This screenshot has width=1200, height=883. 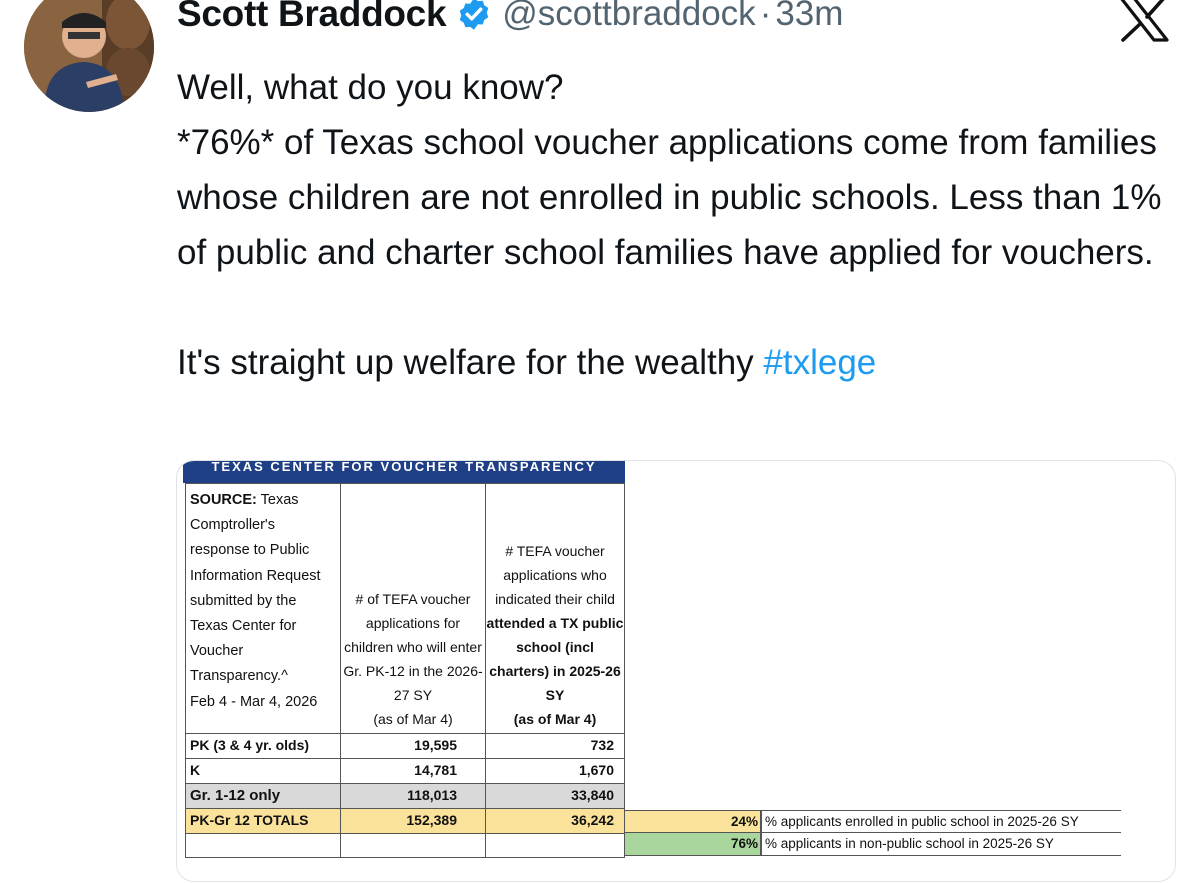 What do you see at coordinates (404, 472) in the screenshot?
I see `table-banner: TEXAS CENTER FOR VOUCHER TRANSPARENCY` at bounding box center [404, 472].